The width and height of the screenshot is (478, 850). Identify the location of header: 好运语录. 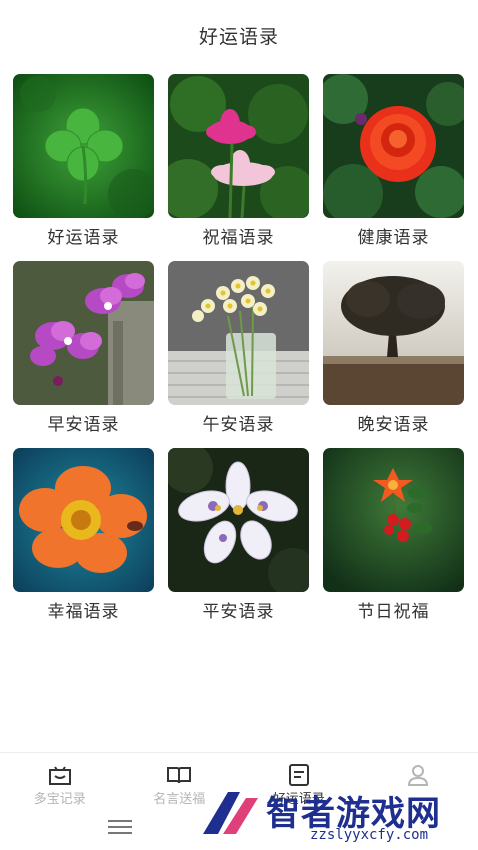
(239, 35).